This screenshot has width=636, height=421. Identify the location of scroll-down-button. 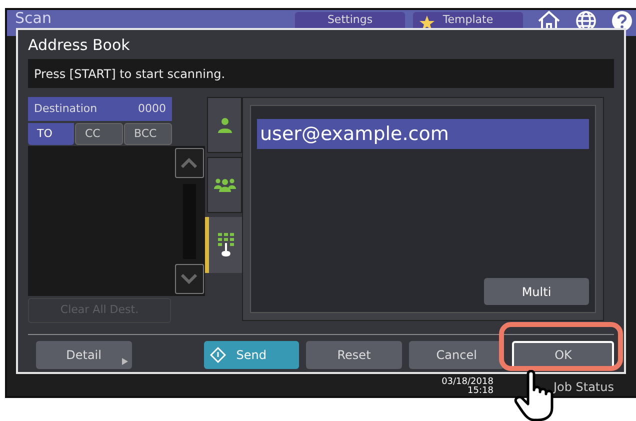
(189, 279).